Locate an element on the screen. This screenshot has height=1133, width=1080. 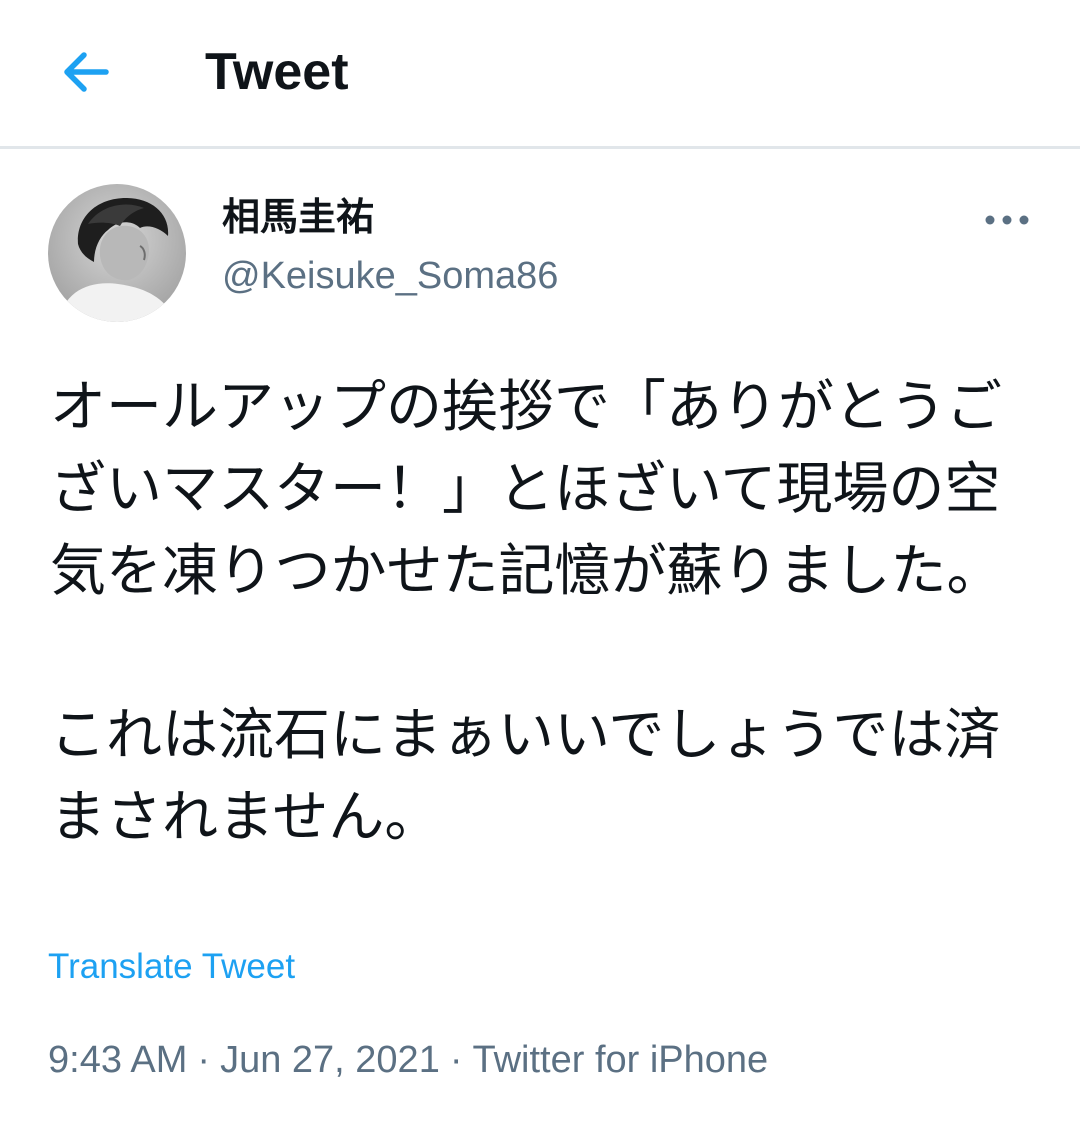
tweet-source: Twitter for iPhone is located at coordinates (620, 1060).